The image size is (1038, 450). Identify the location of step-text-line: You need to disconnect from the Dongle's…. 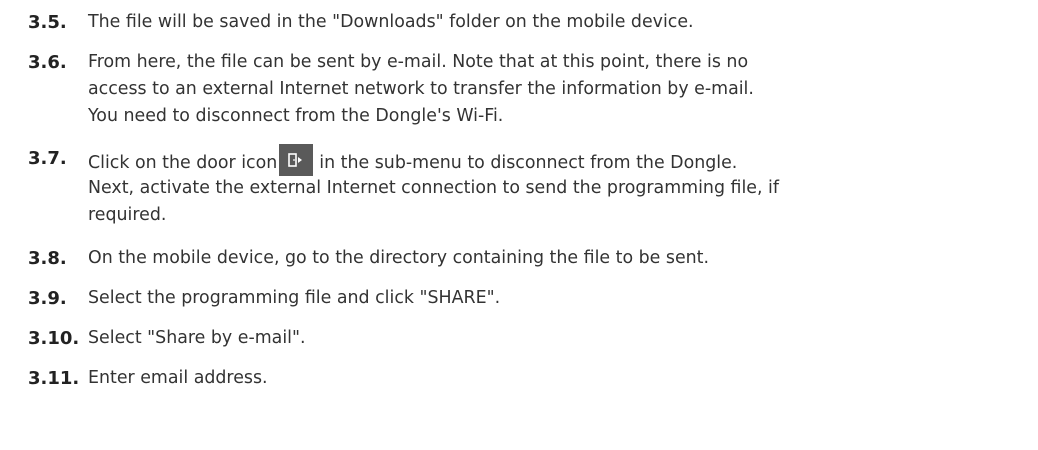
(296, 116).